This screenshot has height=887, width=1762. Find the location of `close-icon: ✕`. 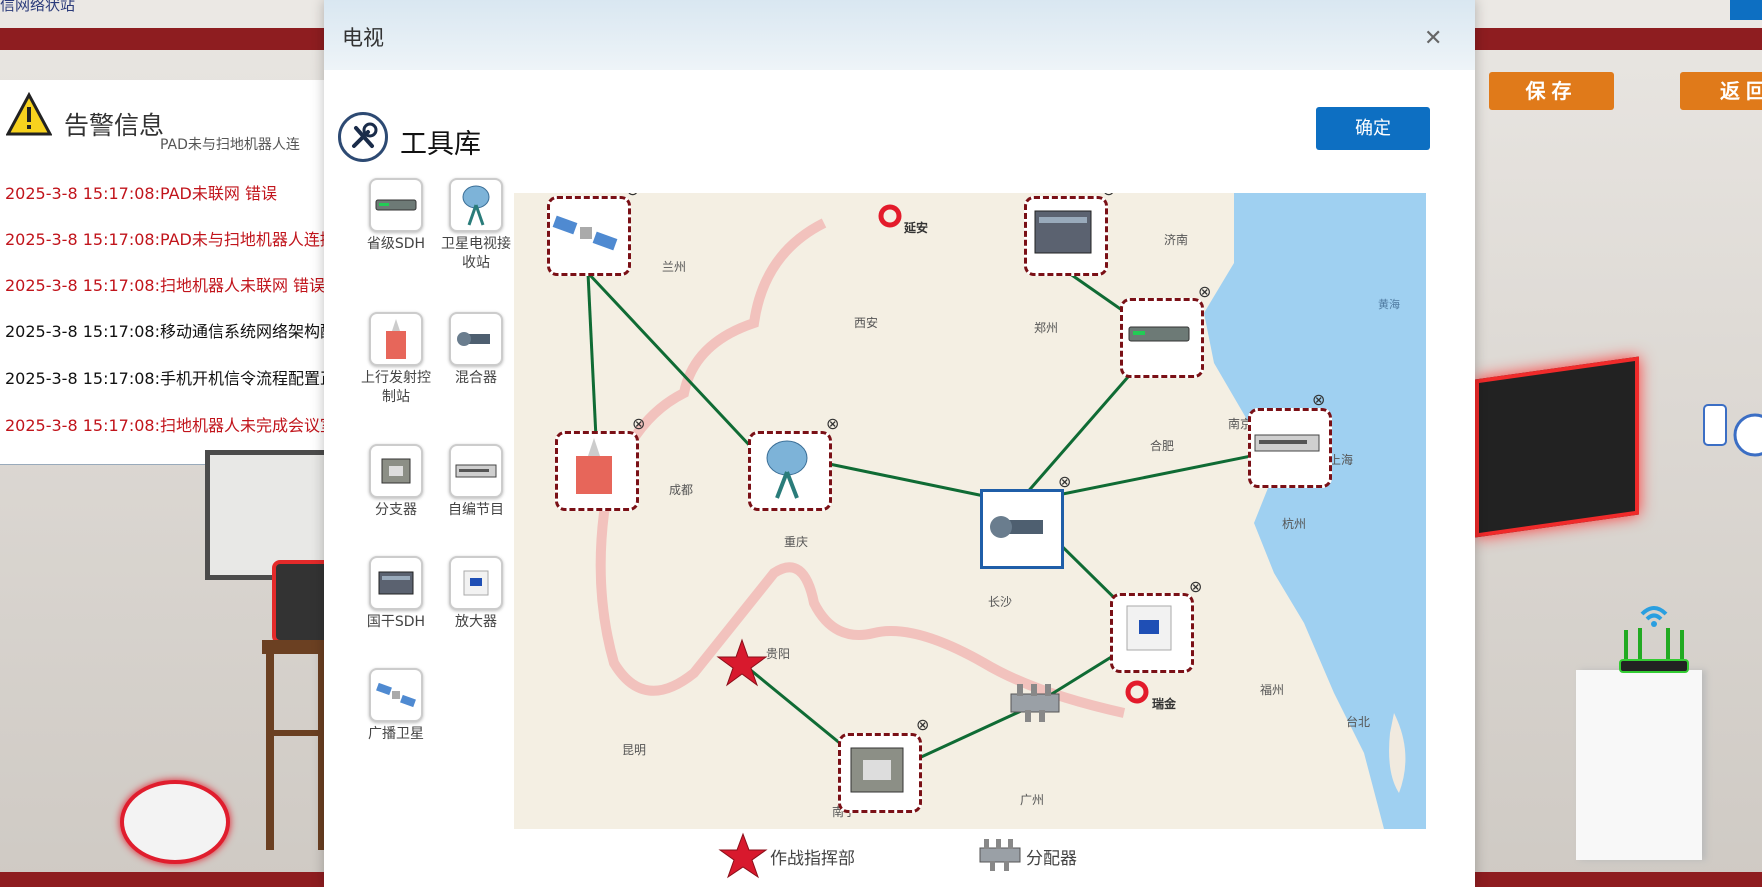

close-icon: ✕ is located at coordinates (1433, 38).